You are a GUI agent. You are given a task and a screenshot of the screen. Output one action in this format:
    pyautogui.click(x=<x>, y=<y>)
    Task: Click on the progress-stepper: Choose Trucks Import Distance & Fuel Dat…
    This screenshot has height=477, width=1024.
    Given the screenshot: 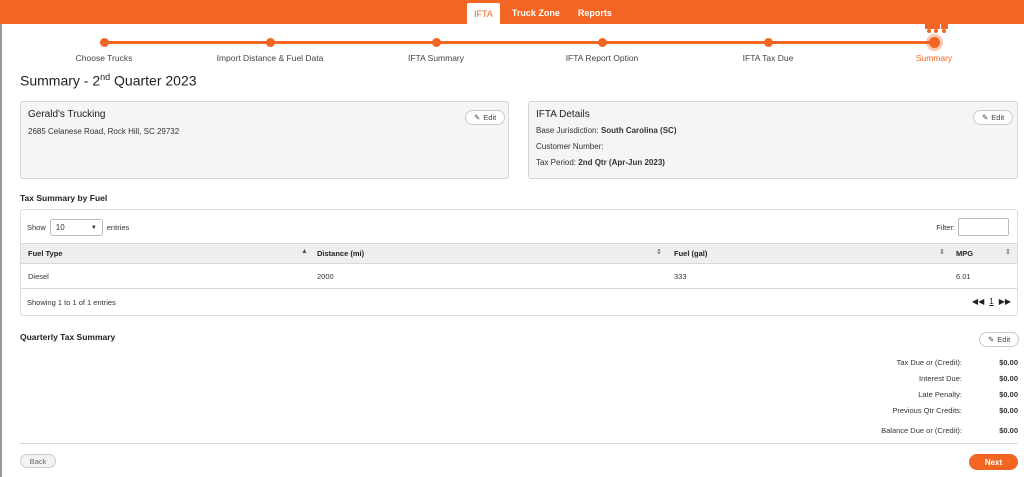 What is the action you would take?
    pyautogui.click(x=512, y=47)
    